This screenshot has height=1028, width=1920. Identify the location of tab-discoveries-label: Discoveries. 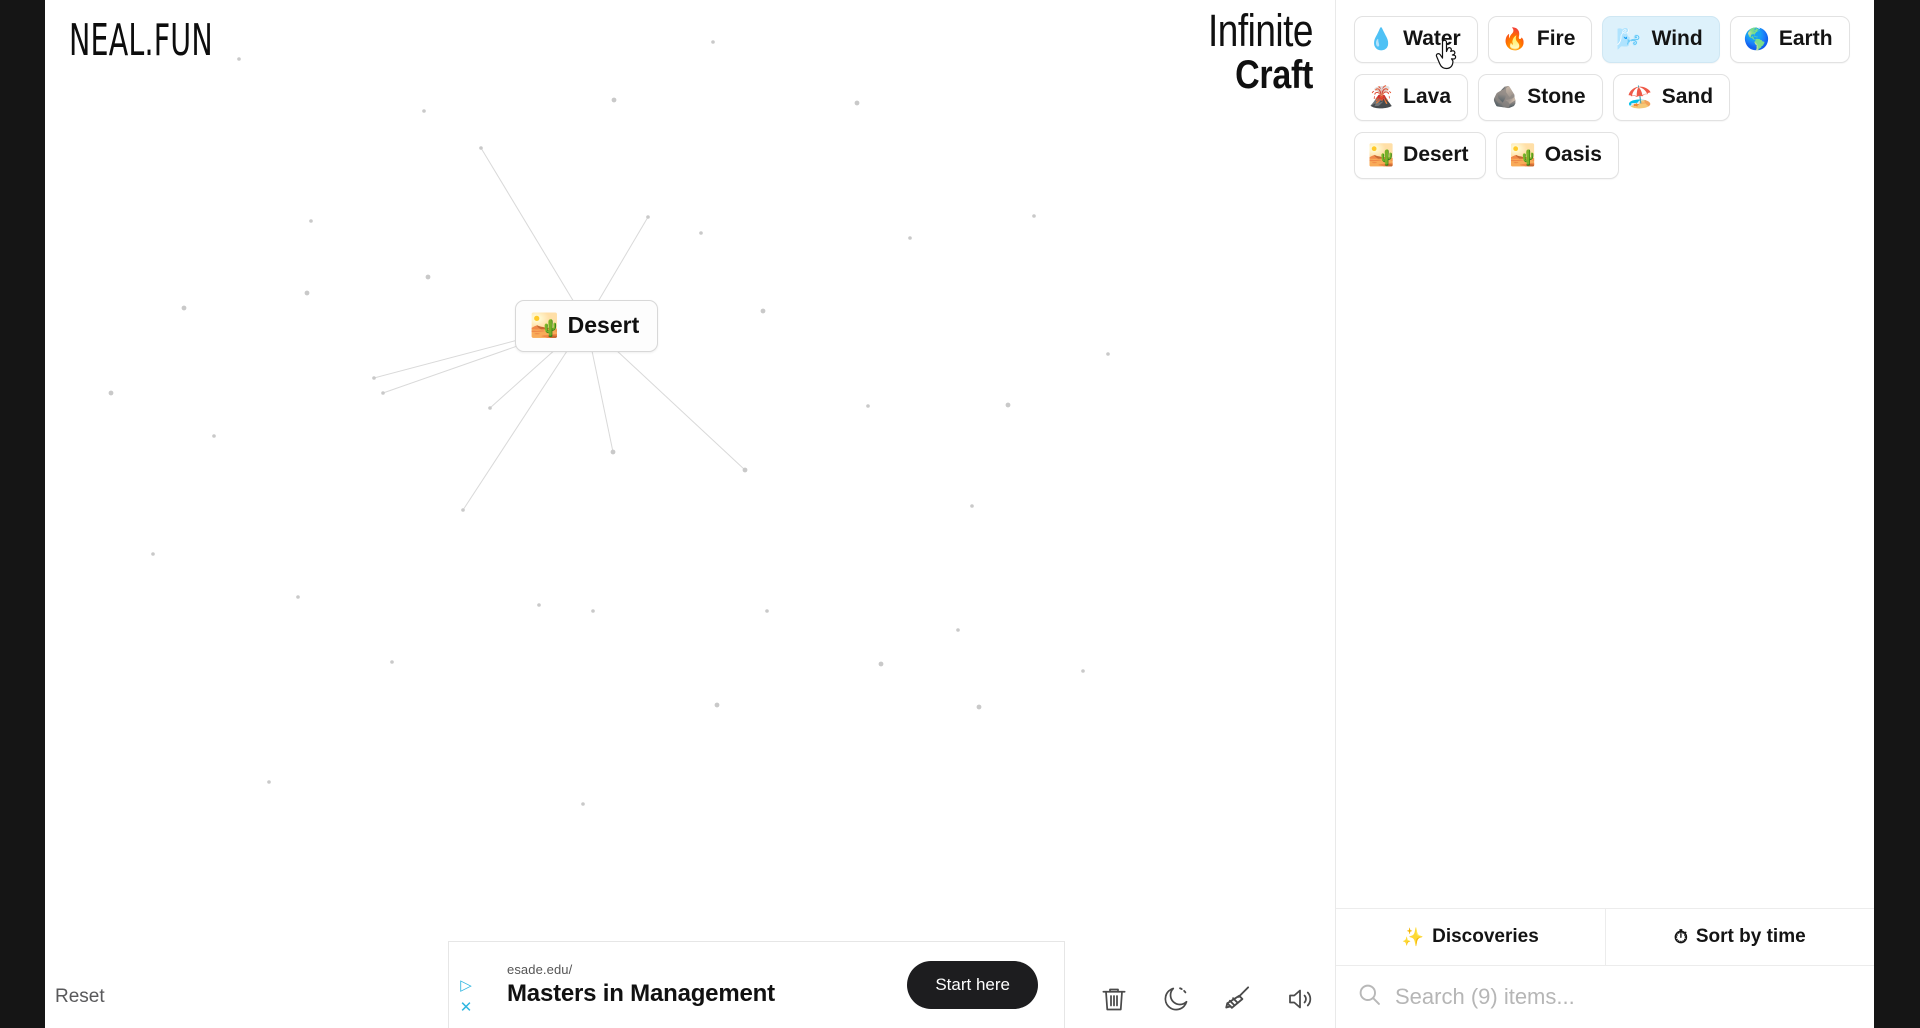
(1485, 936).